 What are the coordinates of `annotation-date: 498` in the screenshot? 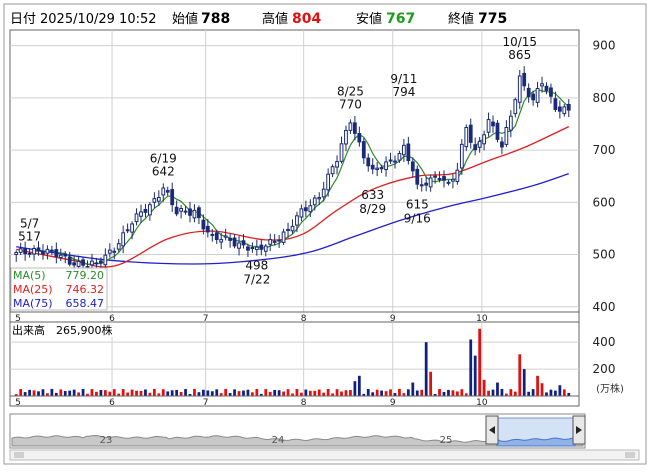 It's located at (256, 266).